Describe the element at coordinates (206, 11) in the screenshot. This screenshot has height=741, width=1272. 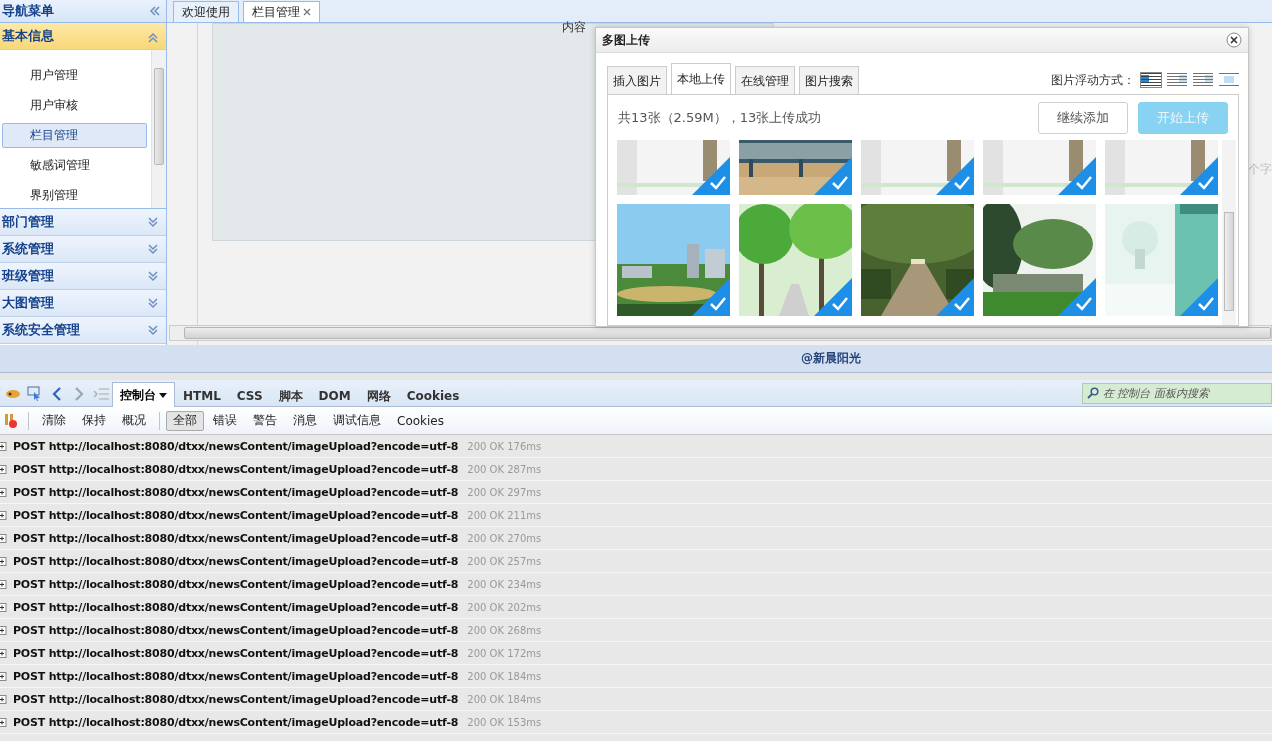
I see `tab: 欢迎使用` at that location.